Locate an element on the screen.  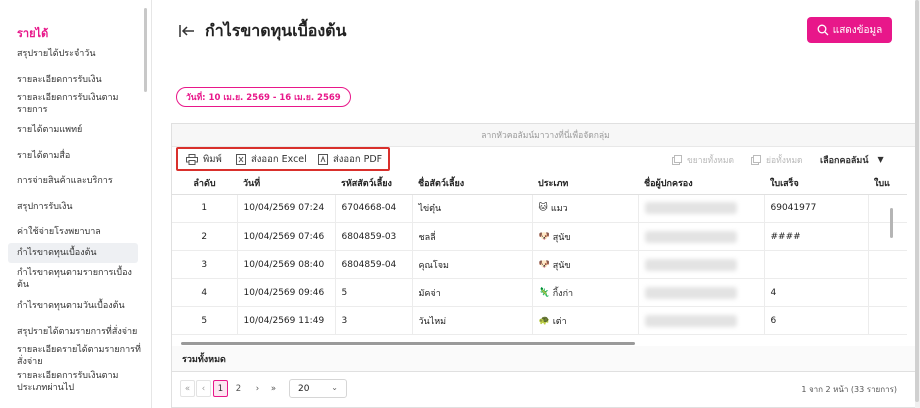
pdf-file-icon is located at coordinates (323, 159).